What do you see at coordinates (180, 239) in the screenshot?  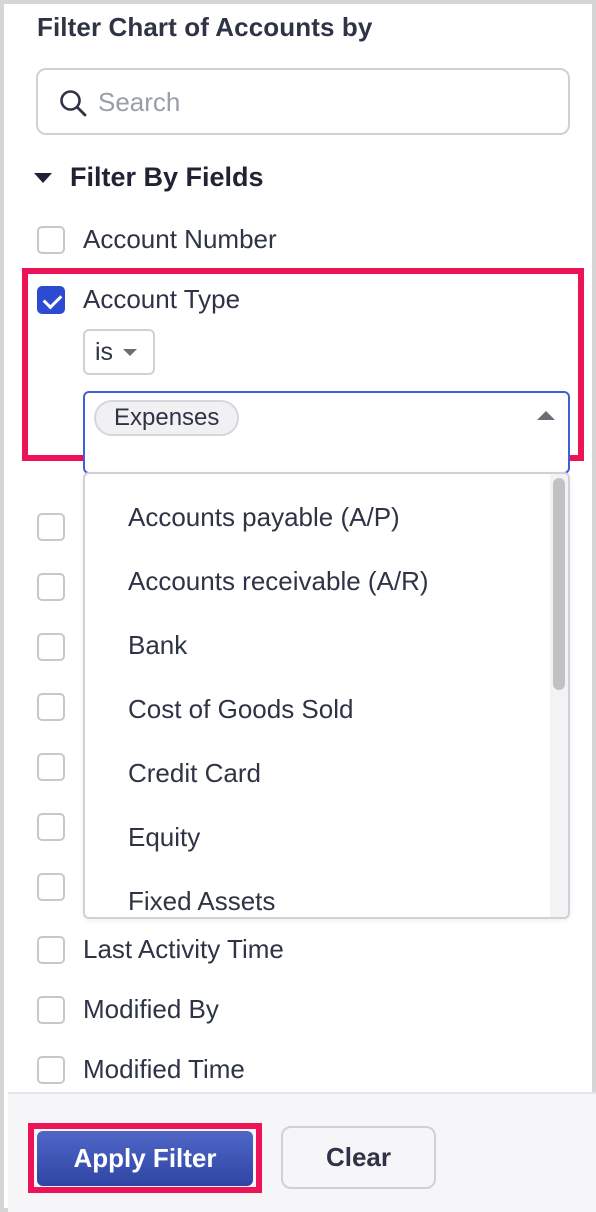 I see `field-label: Account Number` at bounding box center [180, 239].